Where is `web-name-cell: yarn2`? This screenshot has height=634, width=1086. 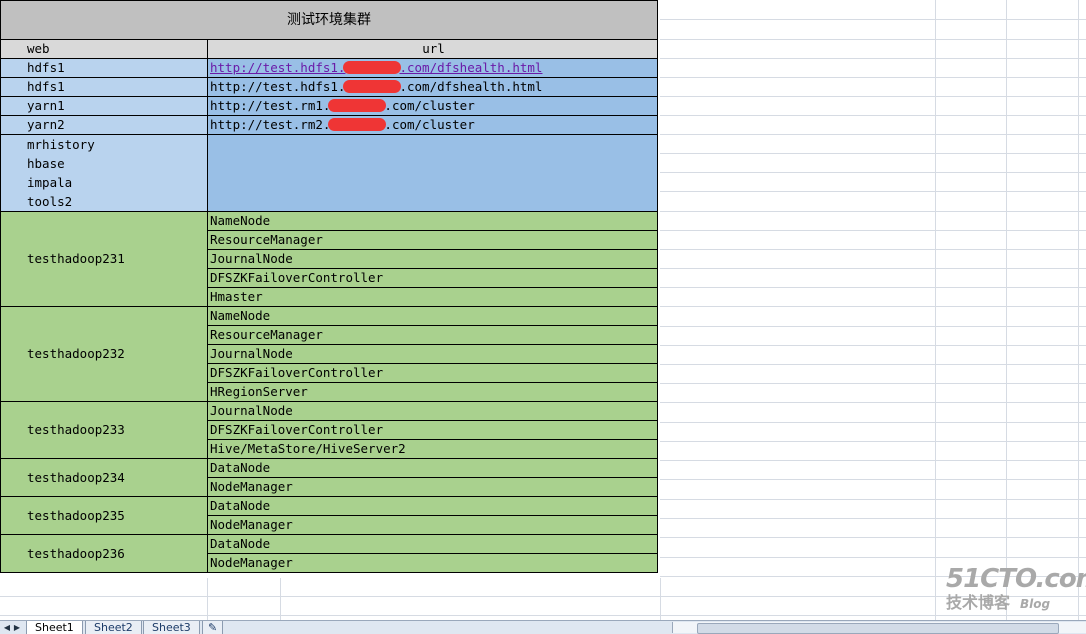 web-name-cell: yarn2 is located at coordinates (104, 125).